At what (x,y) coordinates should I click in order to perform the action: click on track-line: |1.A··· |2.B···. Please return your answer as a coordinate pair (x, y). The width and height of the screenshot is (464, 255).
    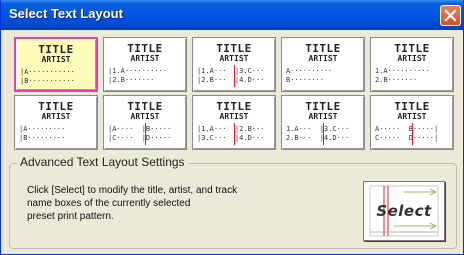
    Looking at the image, I should click on (231, 129).